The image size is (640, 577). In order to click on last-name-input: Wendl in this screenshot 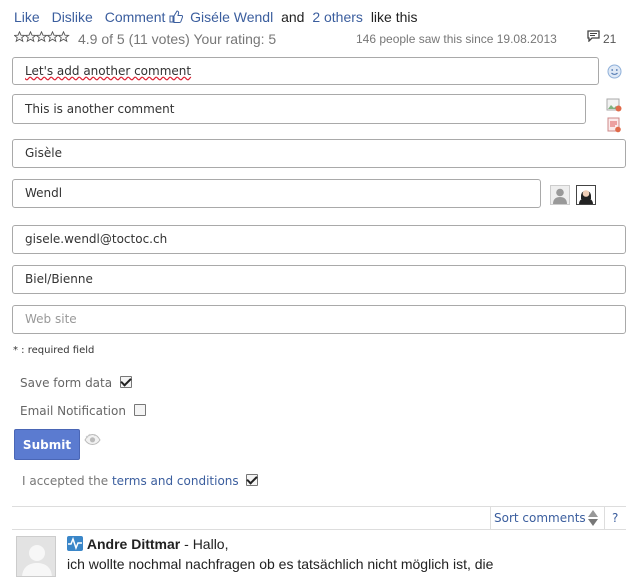, I will do `click(276, 193)`.